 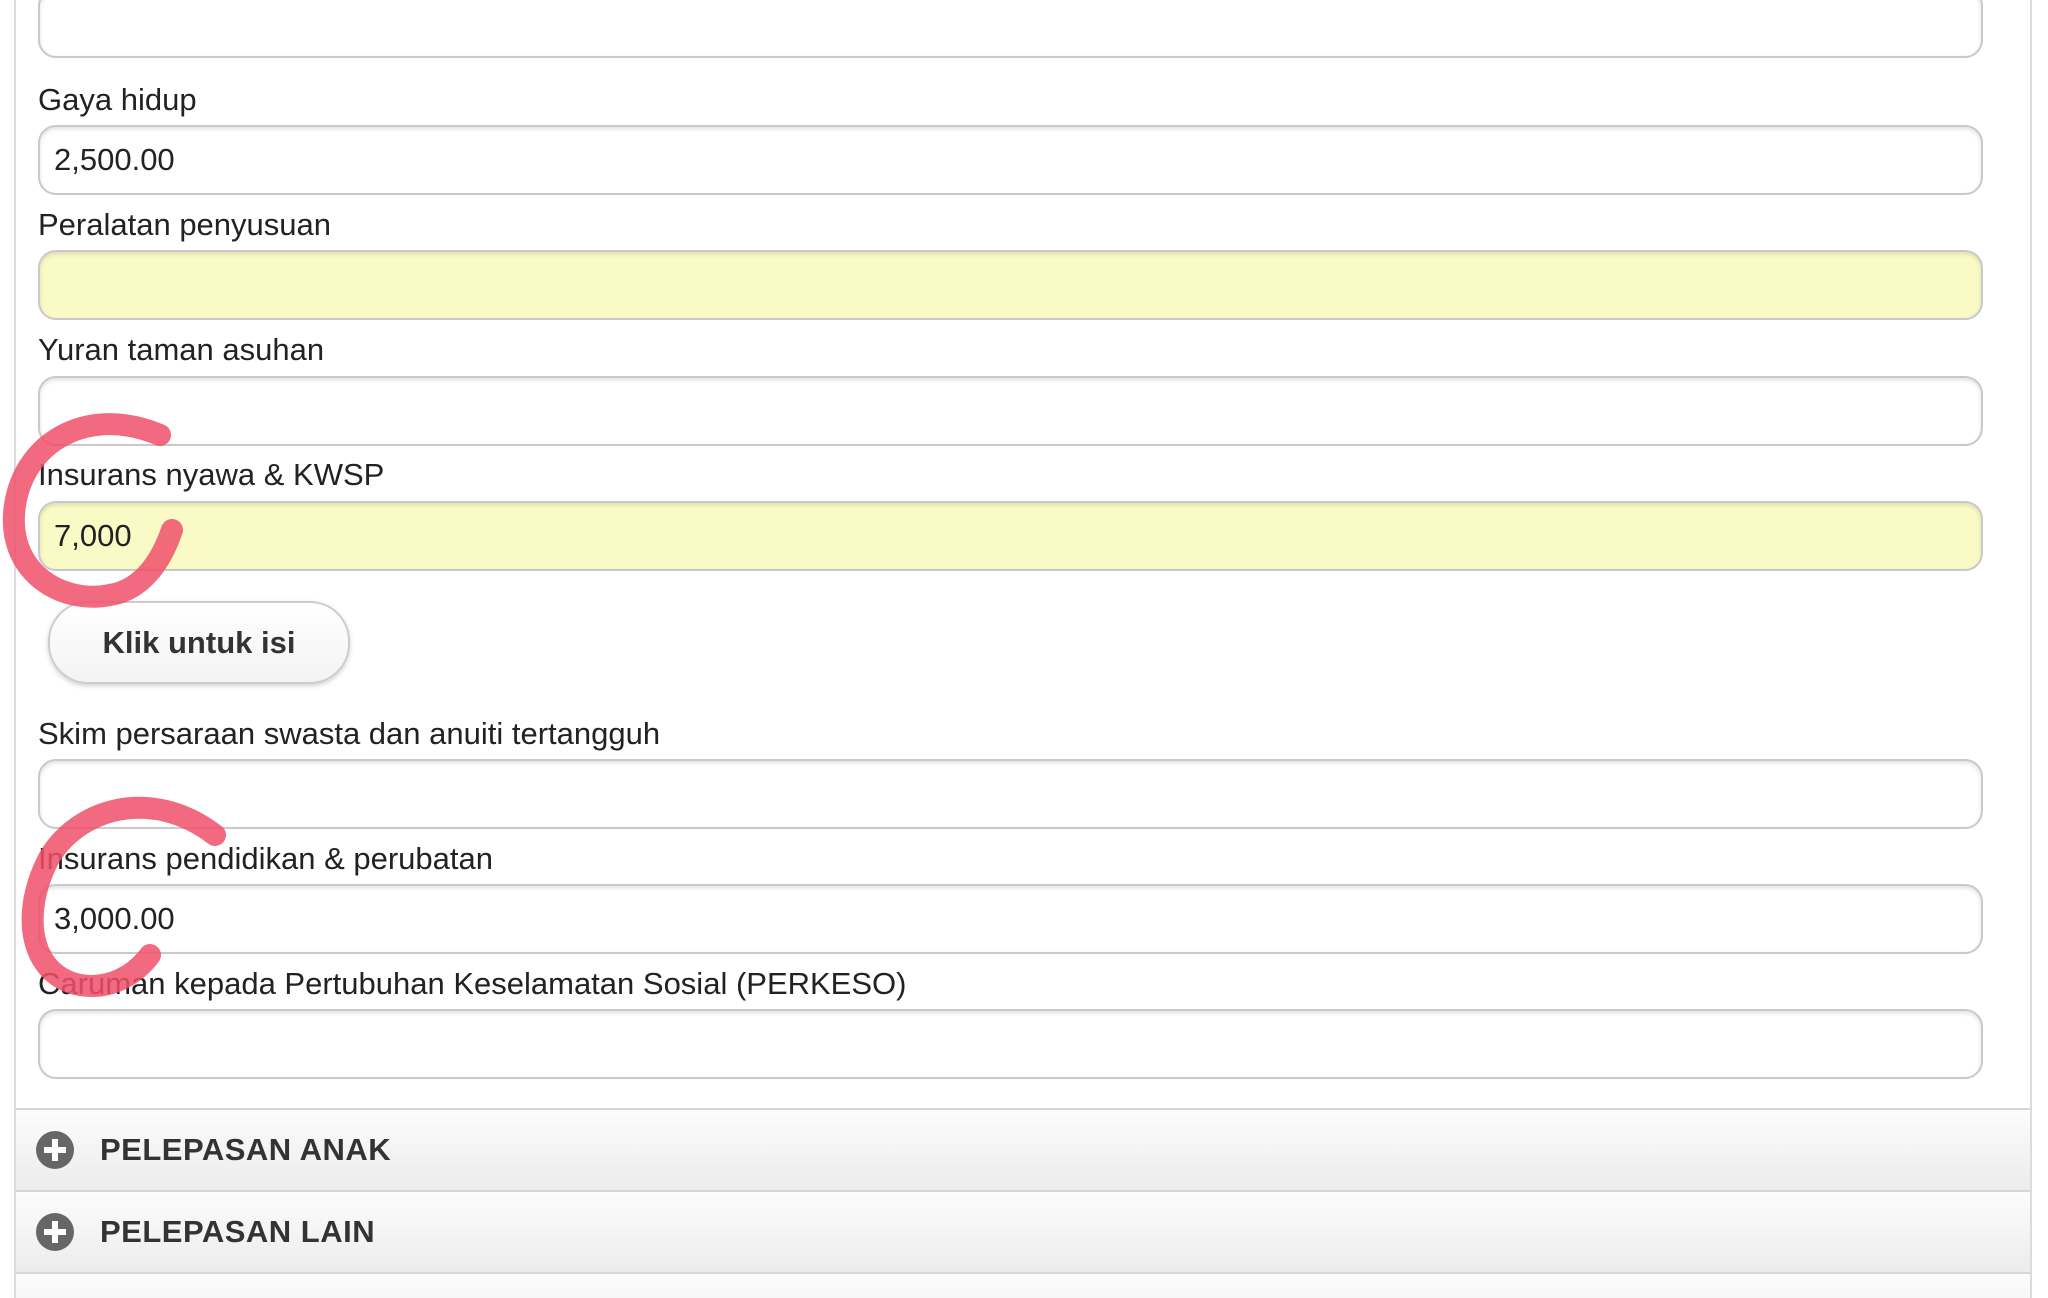 What do you see at coordinates (211, 474) in the screenshot?
I see `label-insurans-nyawa-kwsp: Insurans nyawa & KWSP` at bounding box center [211, 474].